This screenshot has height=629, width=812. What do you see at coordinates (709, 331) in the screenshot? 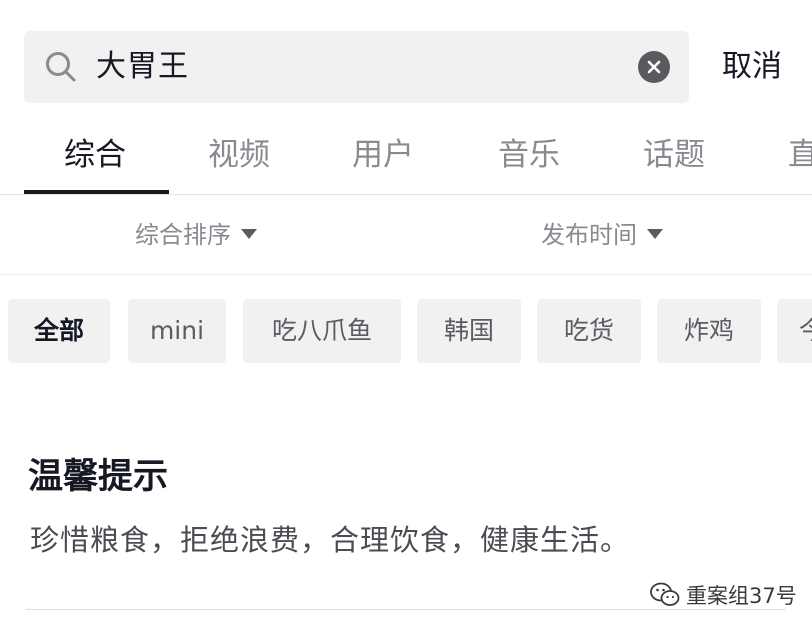
I see `chip-fried-chicken: 炸鸡` at bounding box center [709, 331].